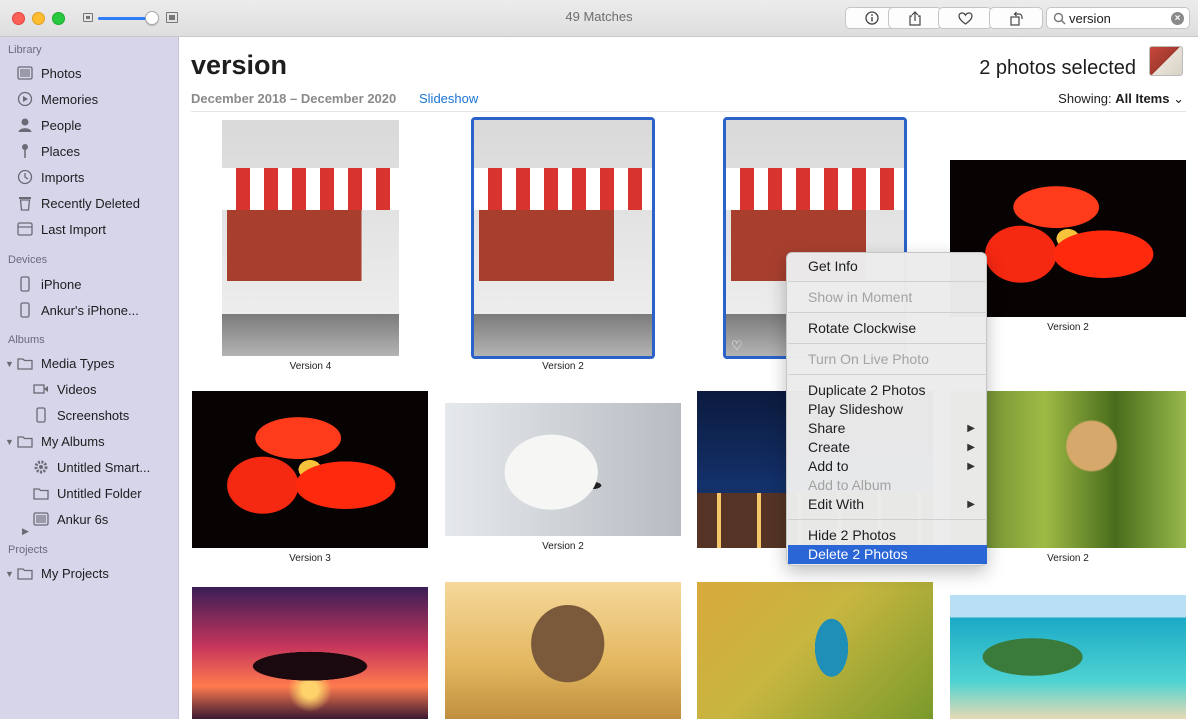 This screenshot has width=1198, height=719. I want to click on favorite-button, so click(965, 18).